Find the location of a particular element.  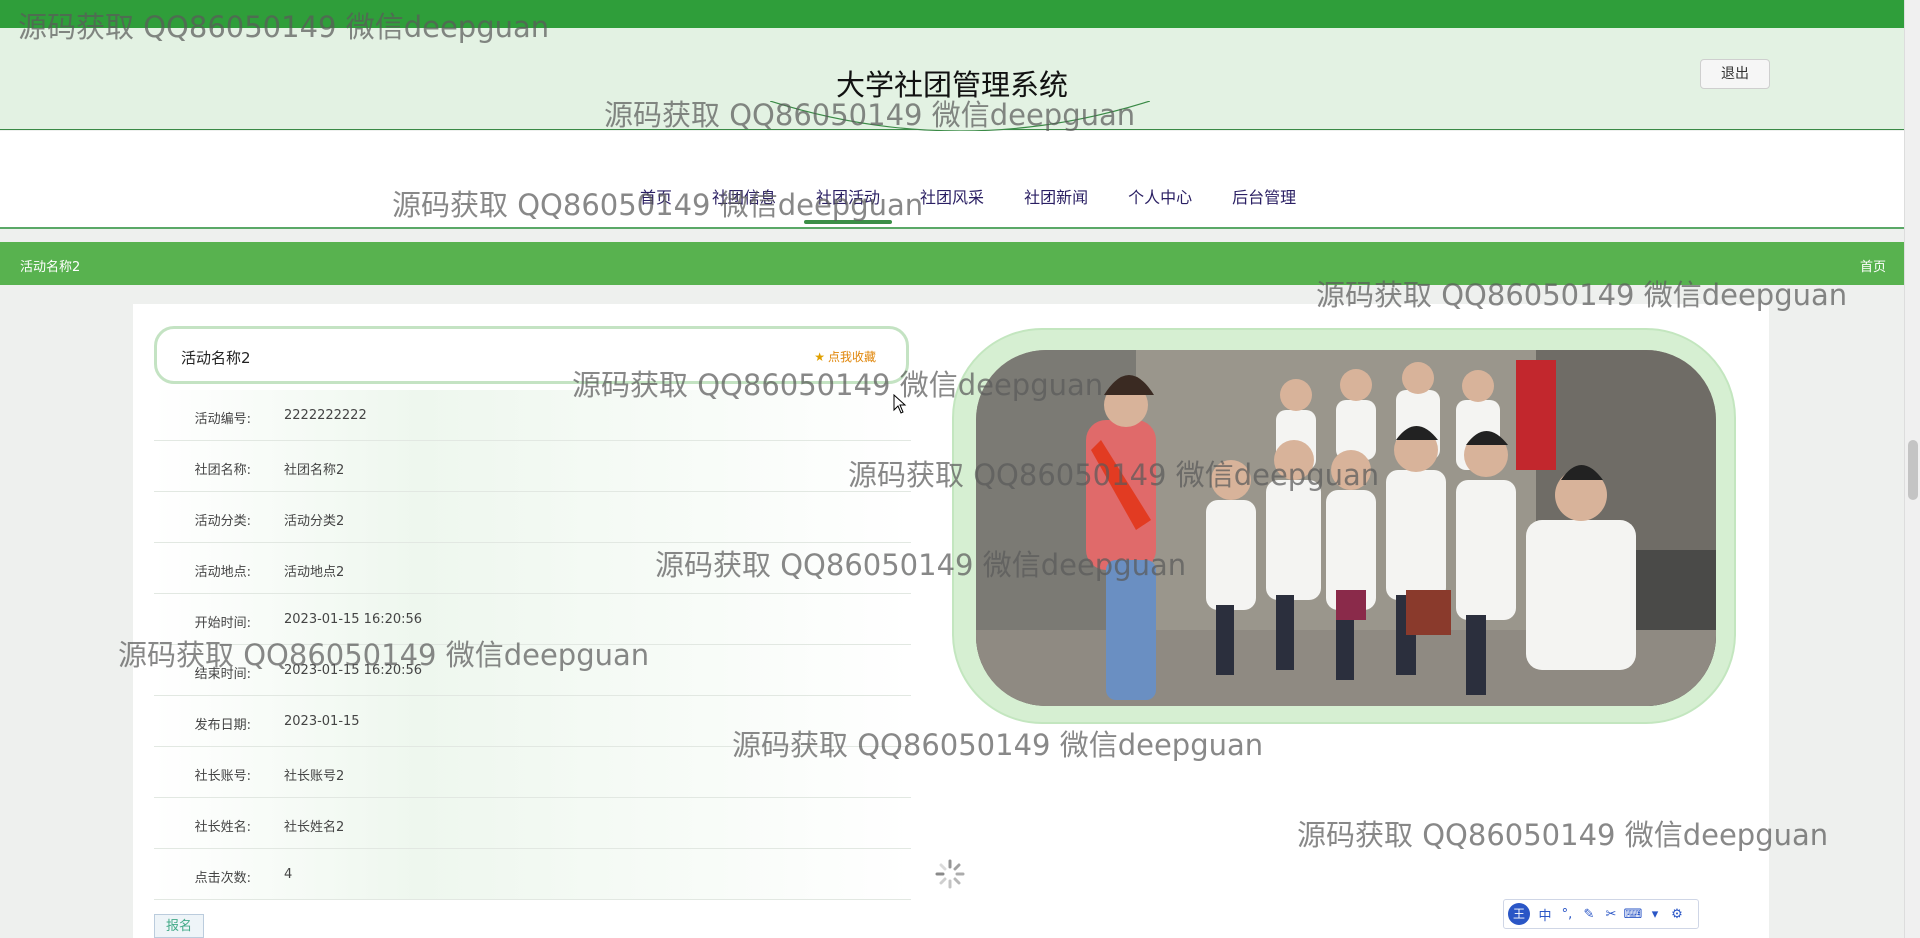

scissors-icon: ✂ is located at coordinates (1611, 914).